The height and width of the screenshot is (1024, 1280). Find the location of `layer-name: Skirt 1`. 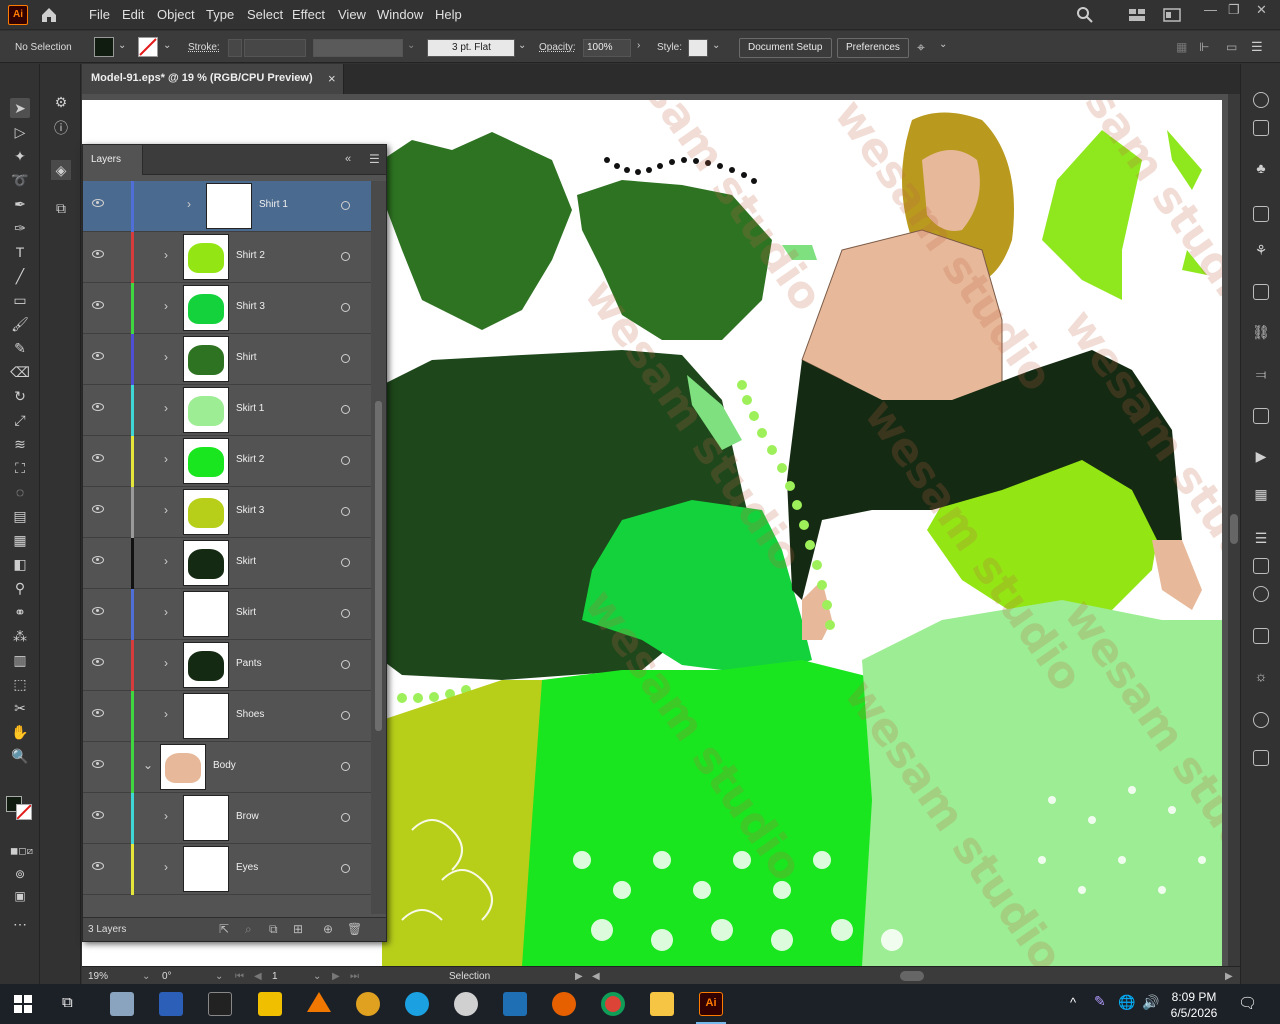

layer-name: Skirt 1 is located at coordinates (250, 408).